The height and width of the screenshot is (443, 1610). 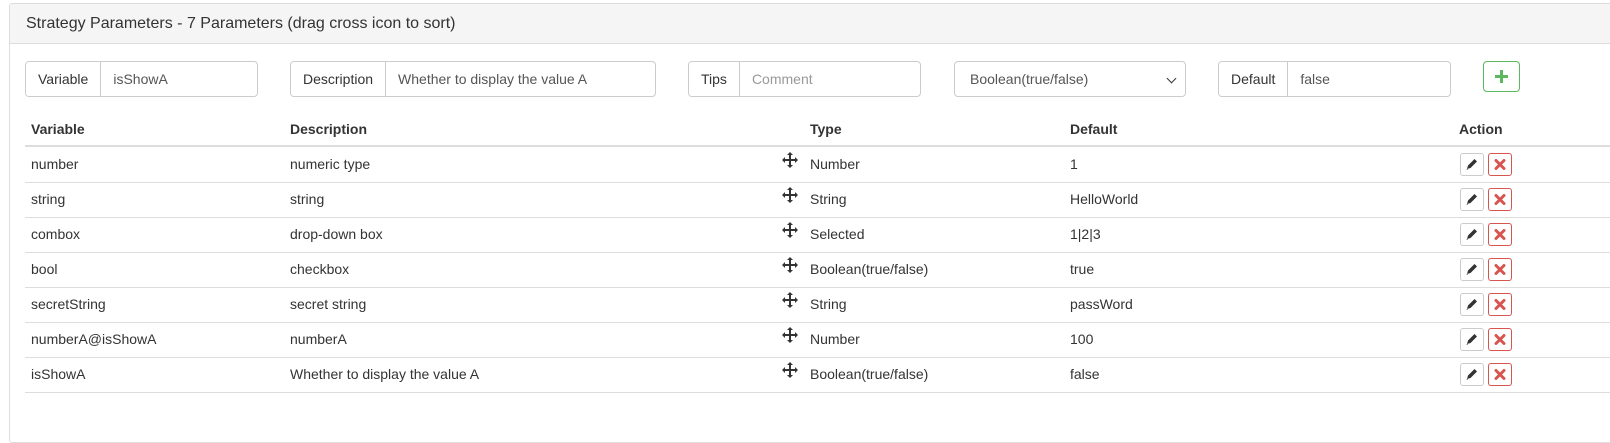 I want to click on description-addon: Description, so click(x=339, y=79).